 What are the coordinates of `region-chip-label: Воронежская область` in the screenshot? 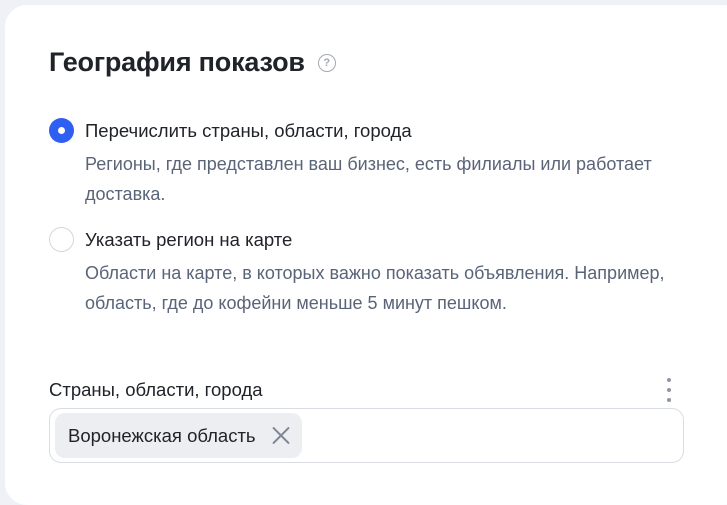 It's located at (162, 435).